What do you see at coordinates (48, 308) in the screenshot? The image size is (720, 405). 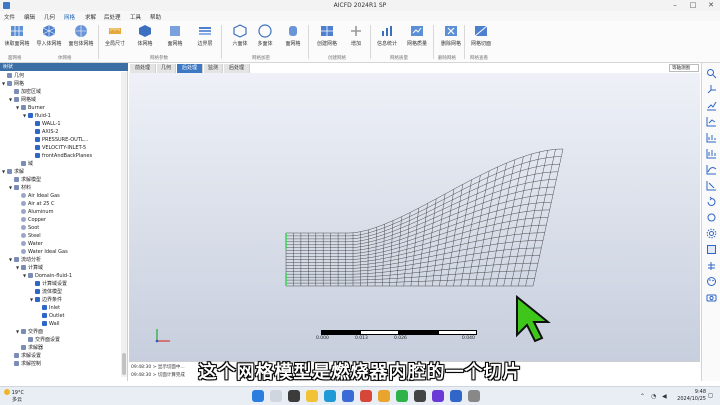 I see `tree-item: Inlet` at bounding box center [48, 308].